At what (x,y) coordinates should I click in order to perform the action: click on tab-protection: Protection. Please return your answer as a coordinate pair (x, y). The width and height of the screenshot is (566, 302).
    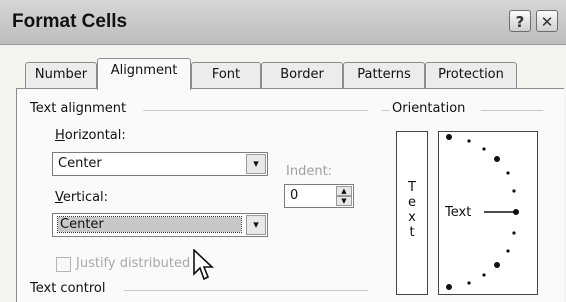
    Looking at the image, I should click on (471, 75).